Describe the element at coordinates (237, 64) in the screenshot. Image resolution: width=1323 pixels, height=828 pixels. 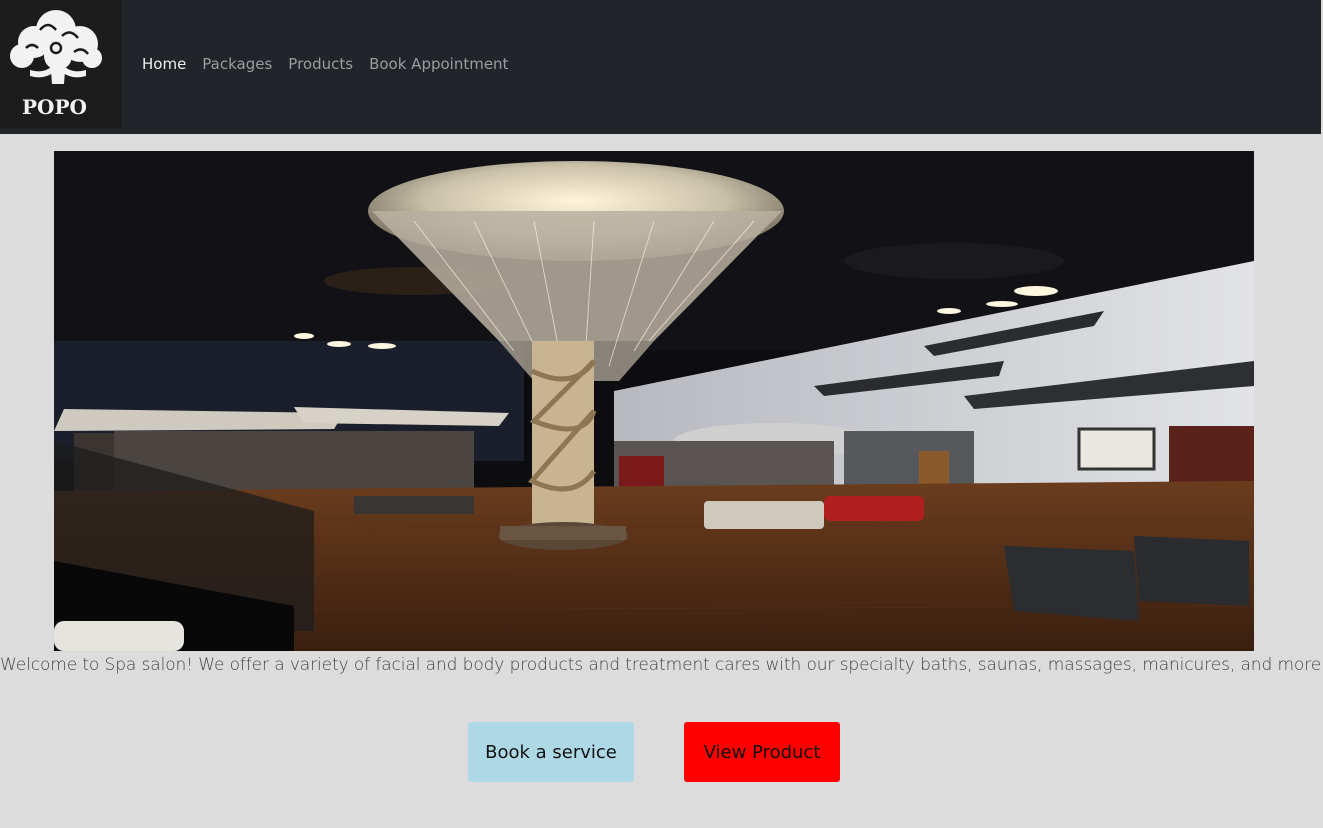
I see `nav-item-packages: Packages` at that location.